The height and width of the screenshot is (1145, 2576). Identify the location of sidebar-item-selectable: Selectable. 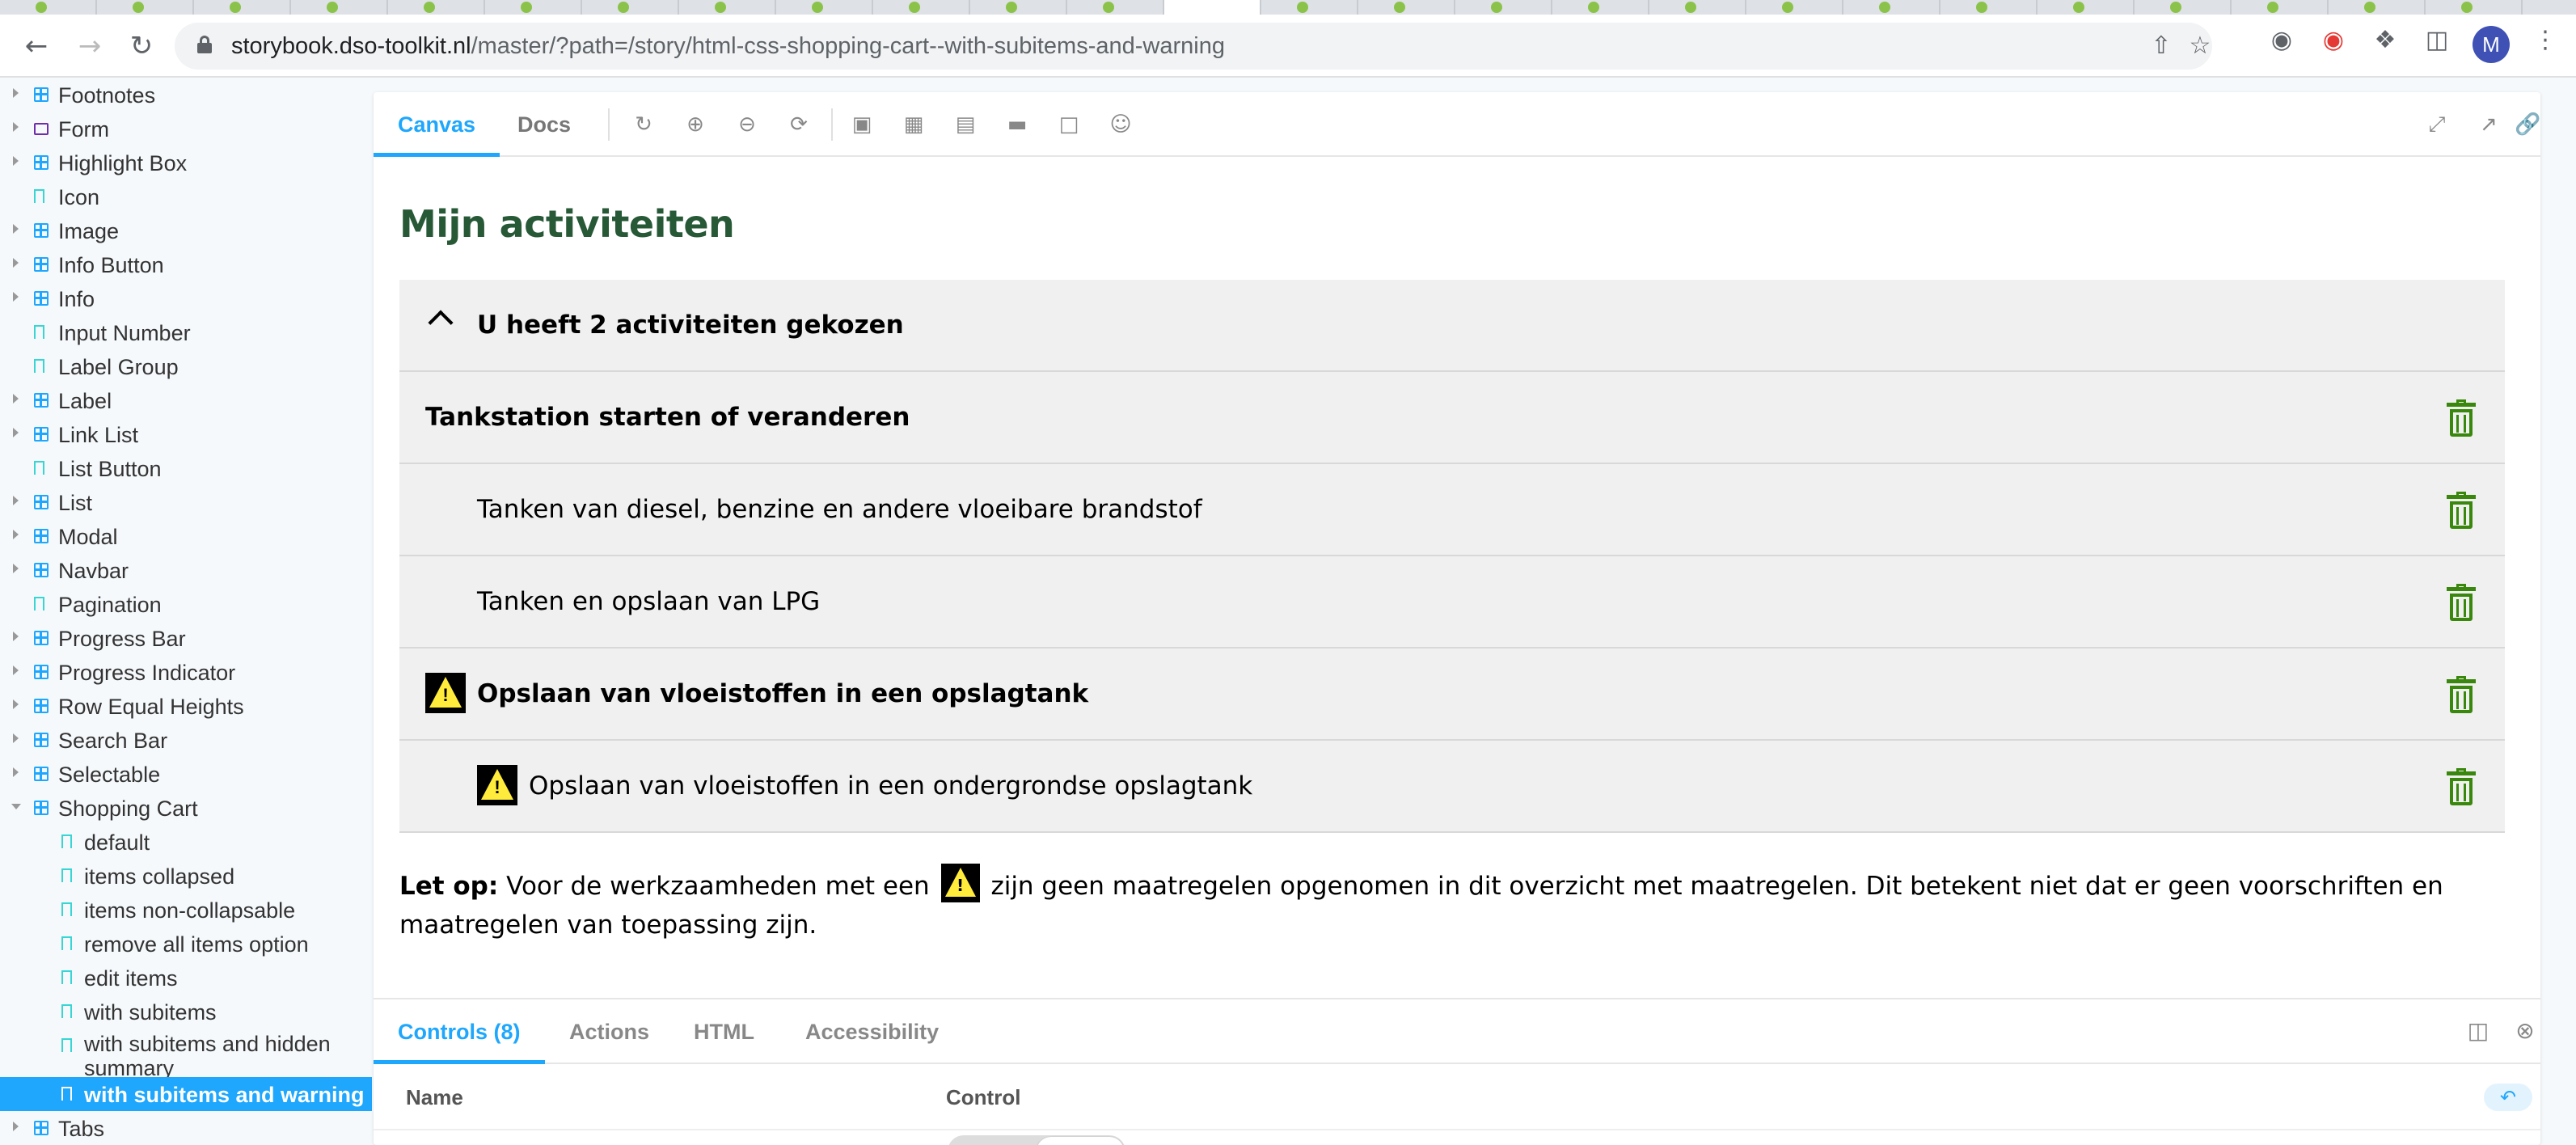
(186, 774).